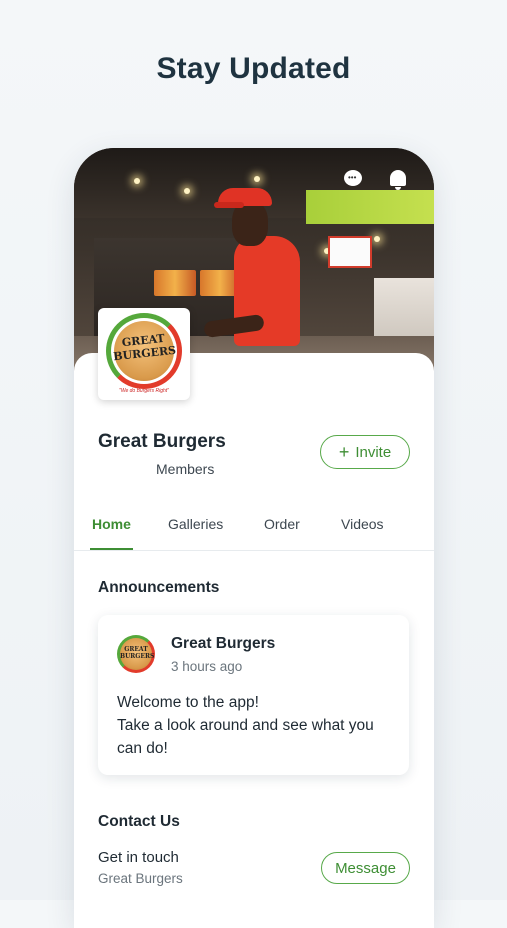 The width and height of the screenshot is (507, 928). I want to click on announcements-title: Announcements, so click(159, 587).